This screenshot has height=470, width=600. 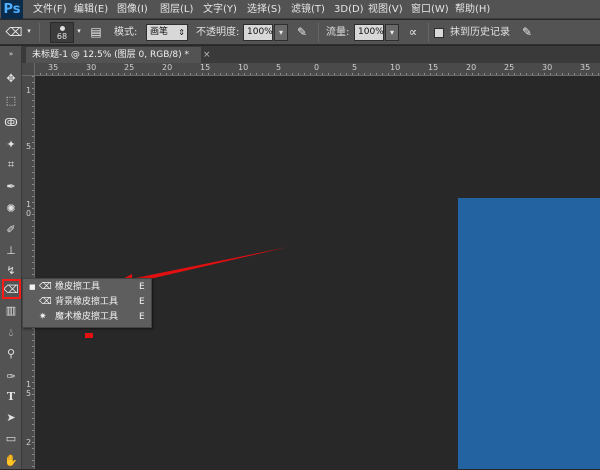 I want to click on flyout-item-eraser: ■ ⌫ 橡皮擦工具 E, so click(x=87, y=287).